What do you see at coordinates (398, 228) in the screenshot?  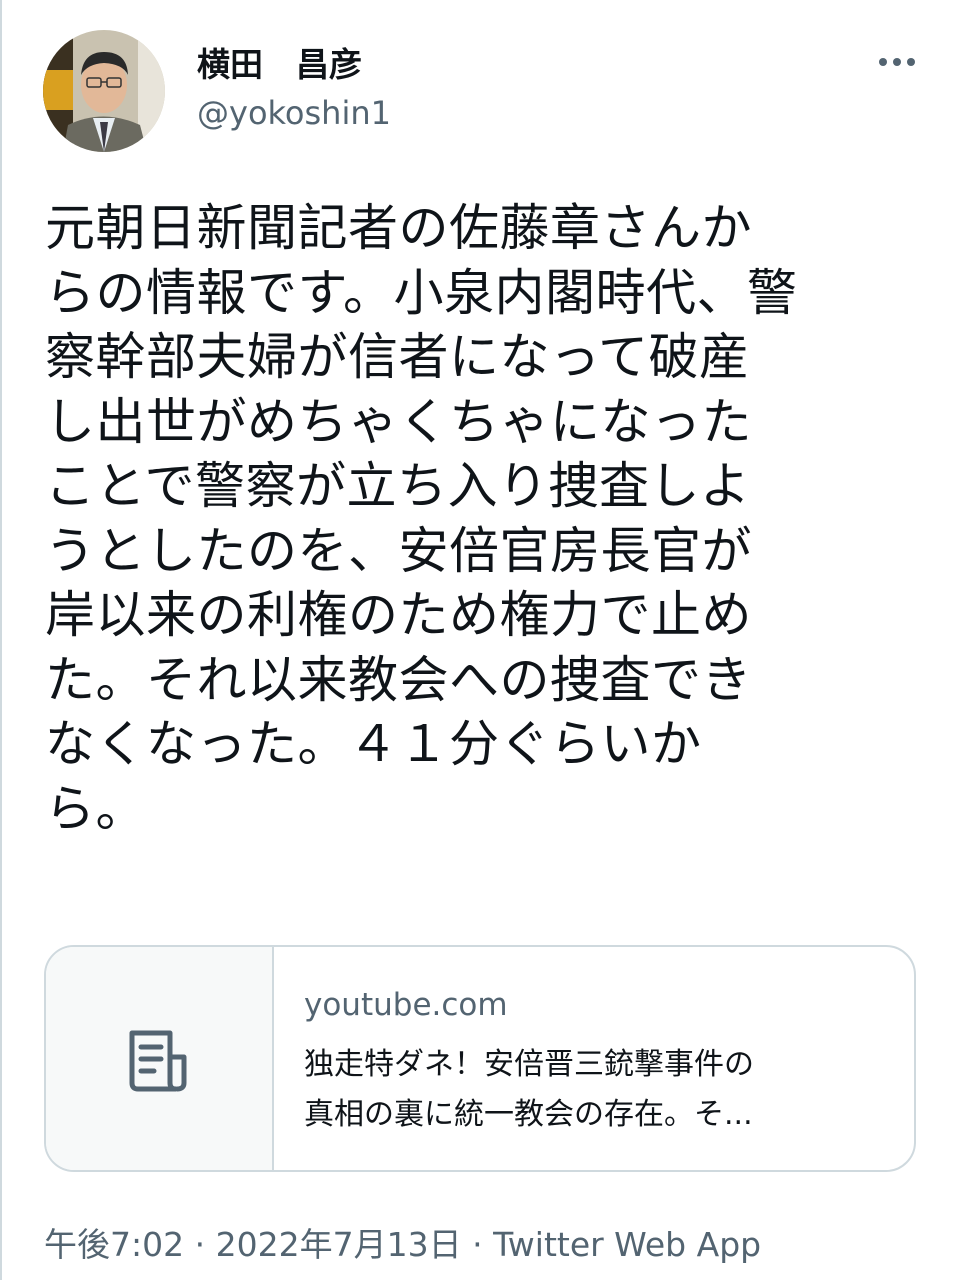 I see `tweet-text-line: 元朝日新聞記者の佐藤章さんか` at bounding box center [398, 228].